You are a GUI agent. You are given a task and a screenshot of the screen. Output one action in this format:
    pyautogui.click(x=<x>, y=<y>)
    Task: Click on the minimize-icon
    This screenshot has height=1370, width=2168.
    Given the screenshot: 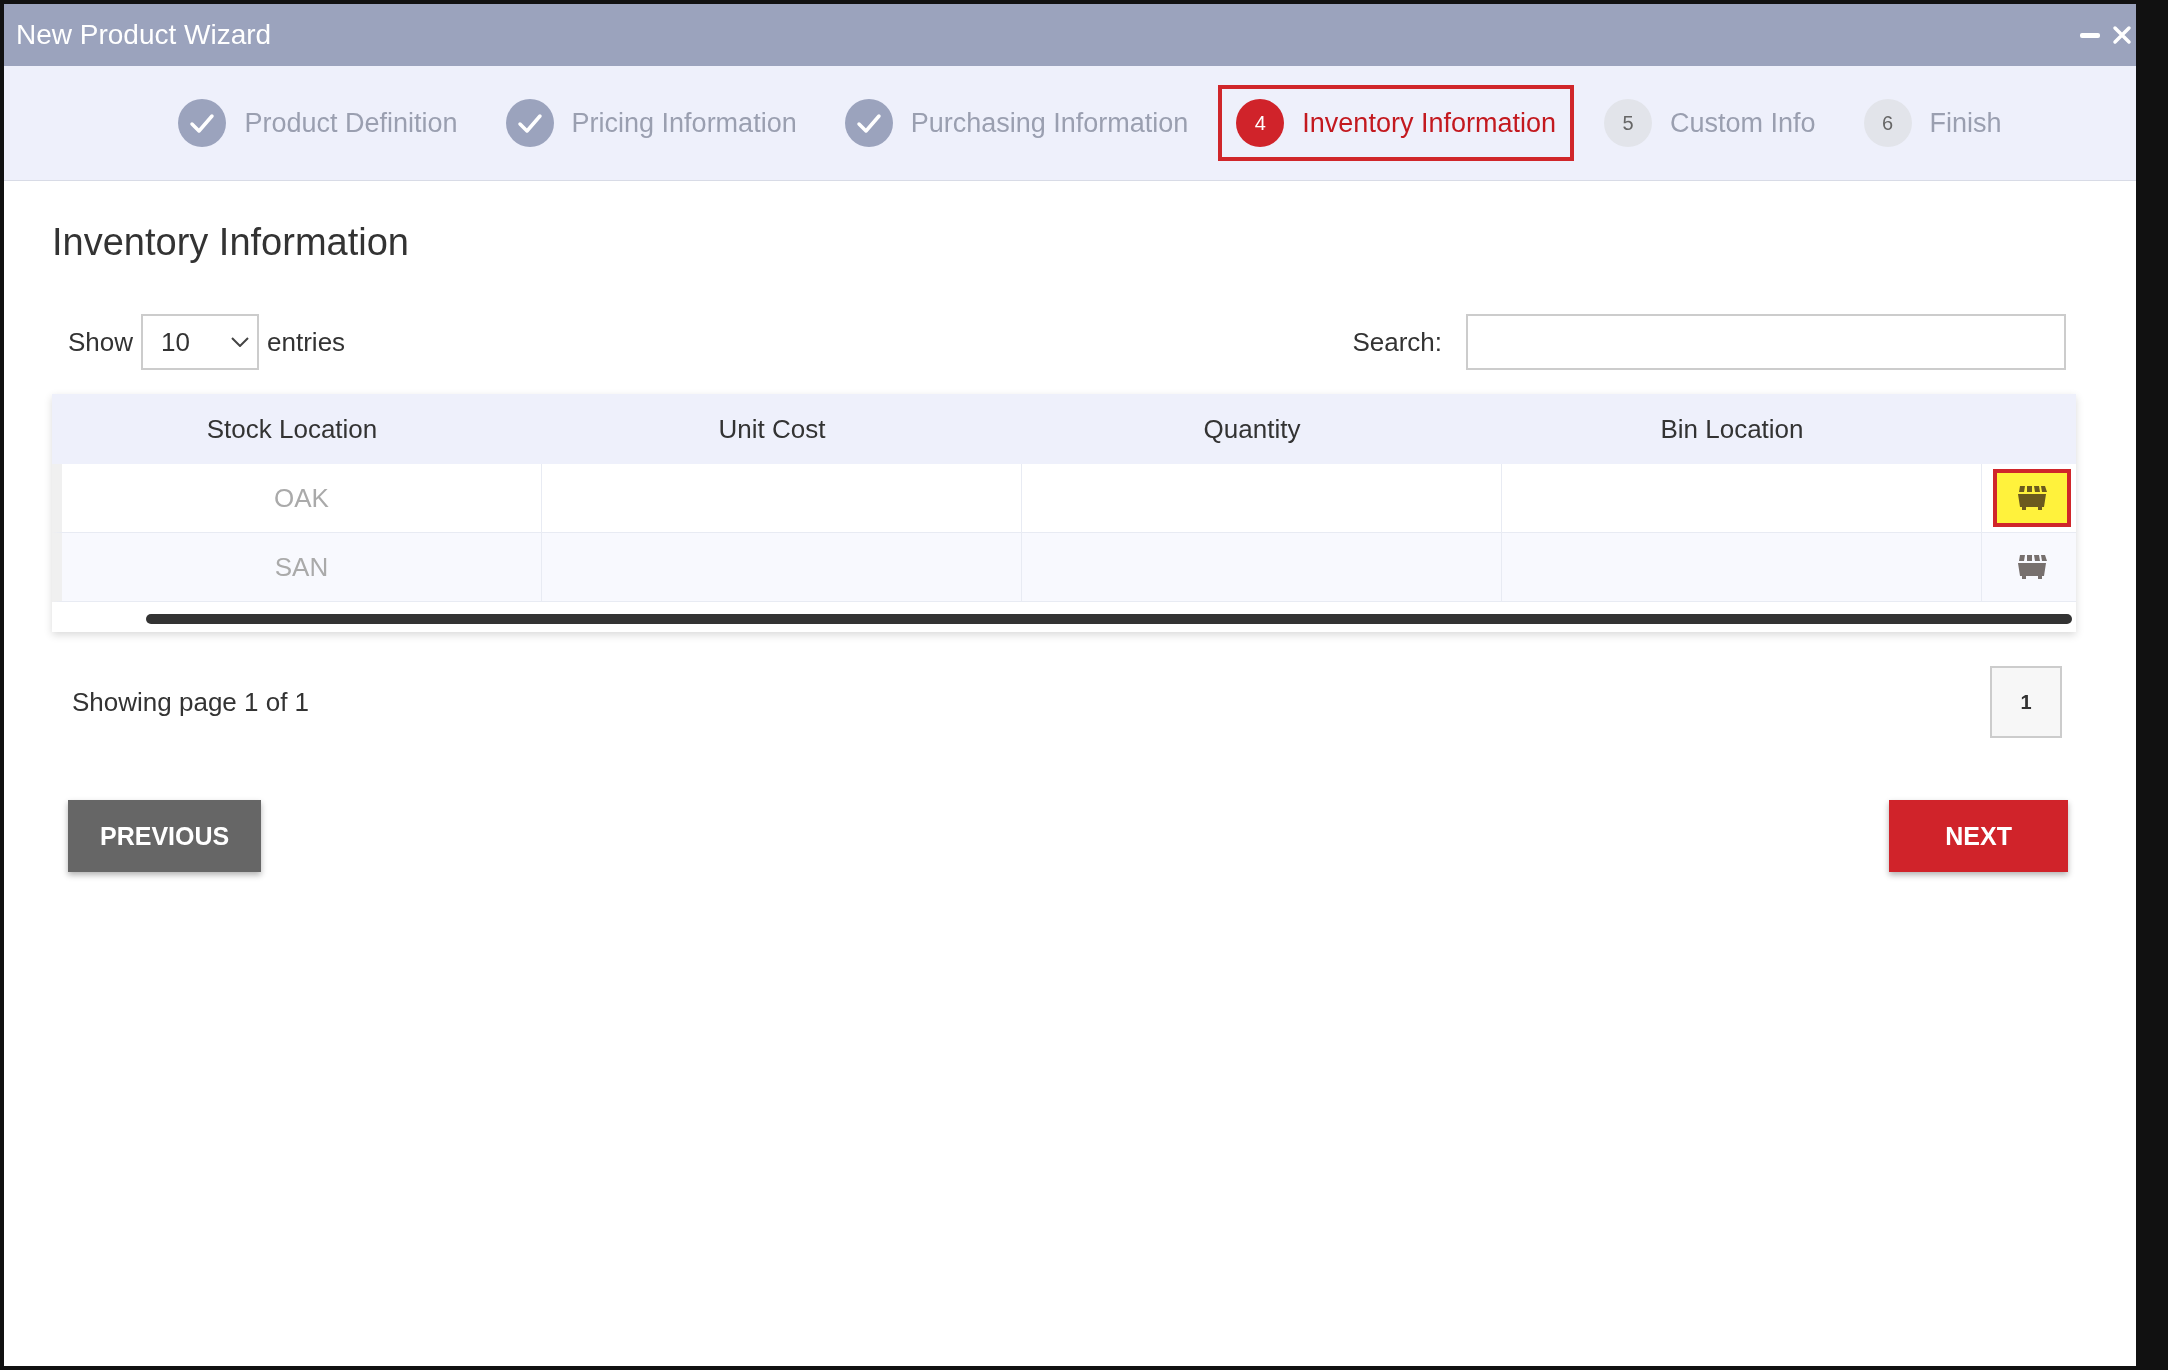 What is the action you would take?
    pyautogui.click(x=2090, y=35)
    